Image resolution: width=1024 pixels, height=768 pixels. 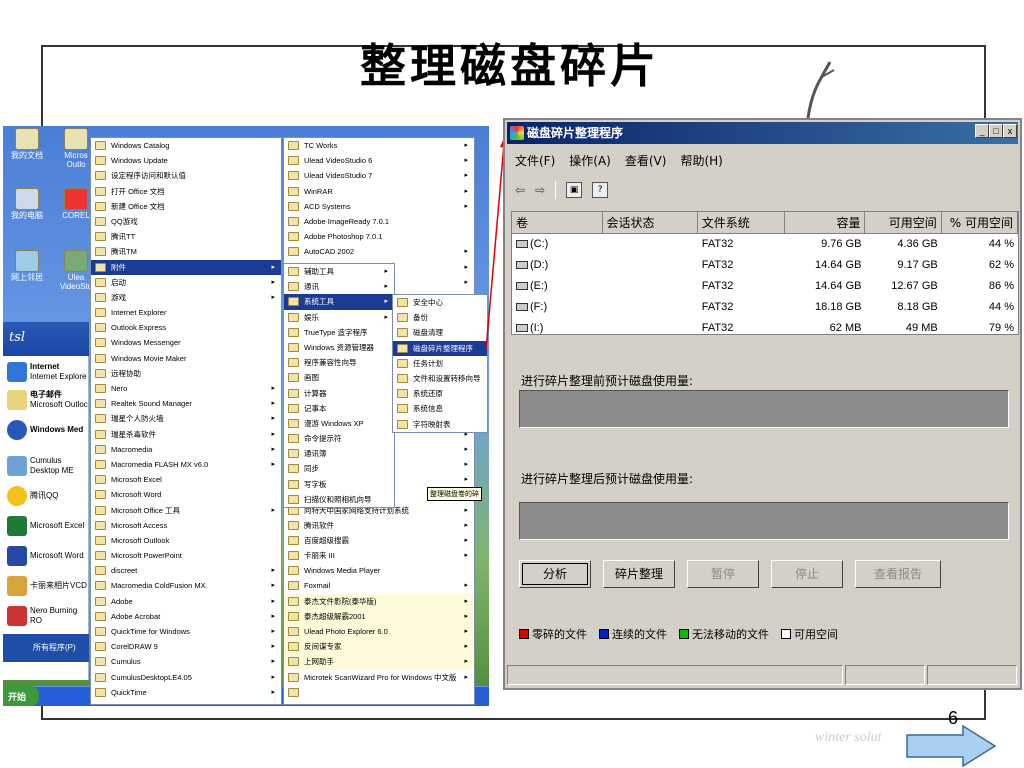 What do you see at coordinates (535, 162) in the screenshot?
I see `menu-file: 文件(F)` at bounding box center [535, 162].